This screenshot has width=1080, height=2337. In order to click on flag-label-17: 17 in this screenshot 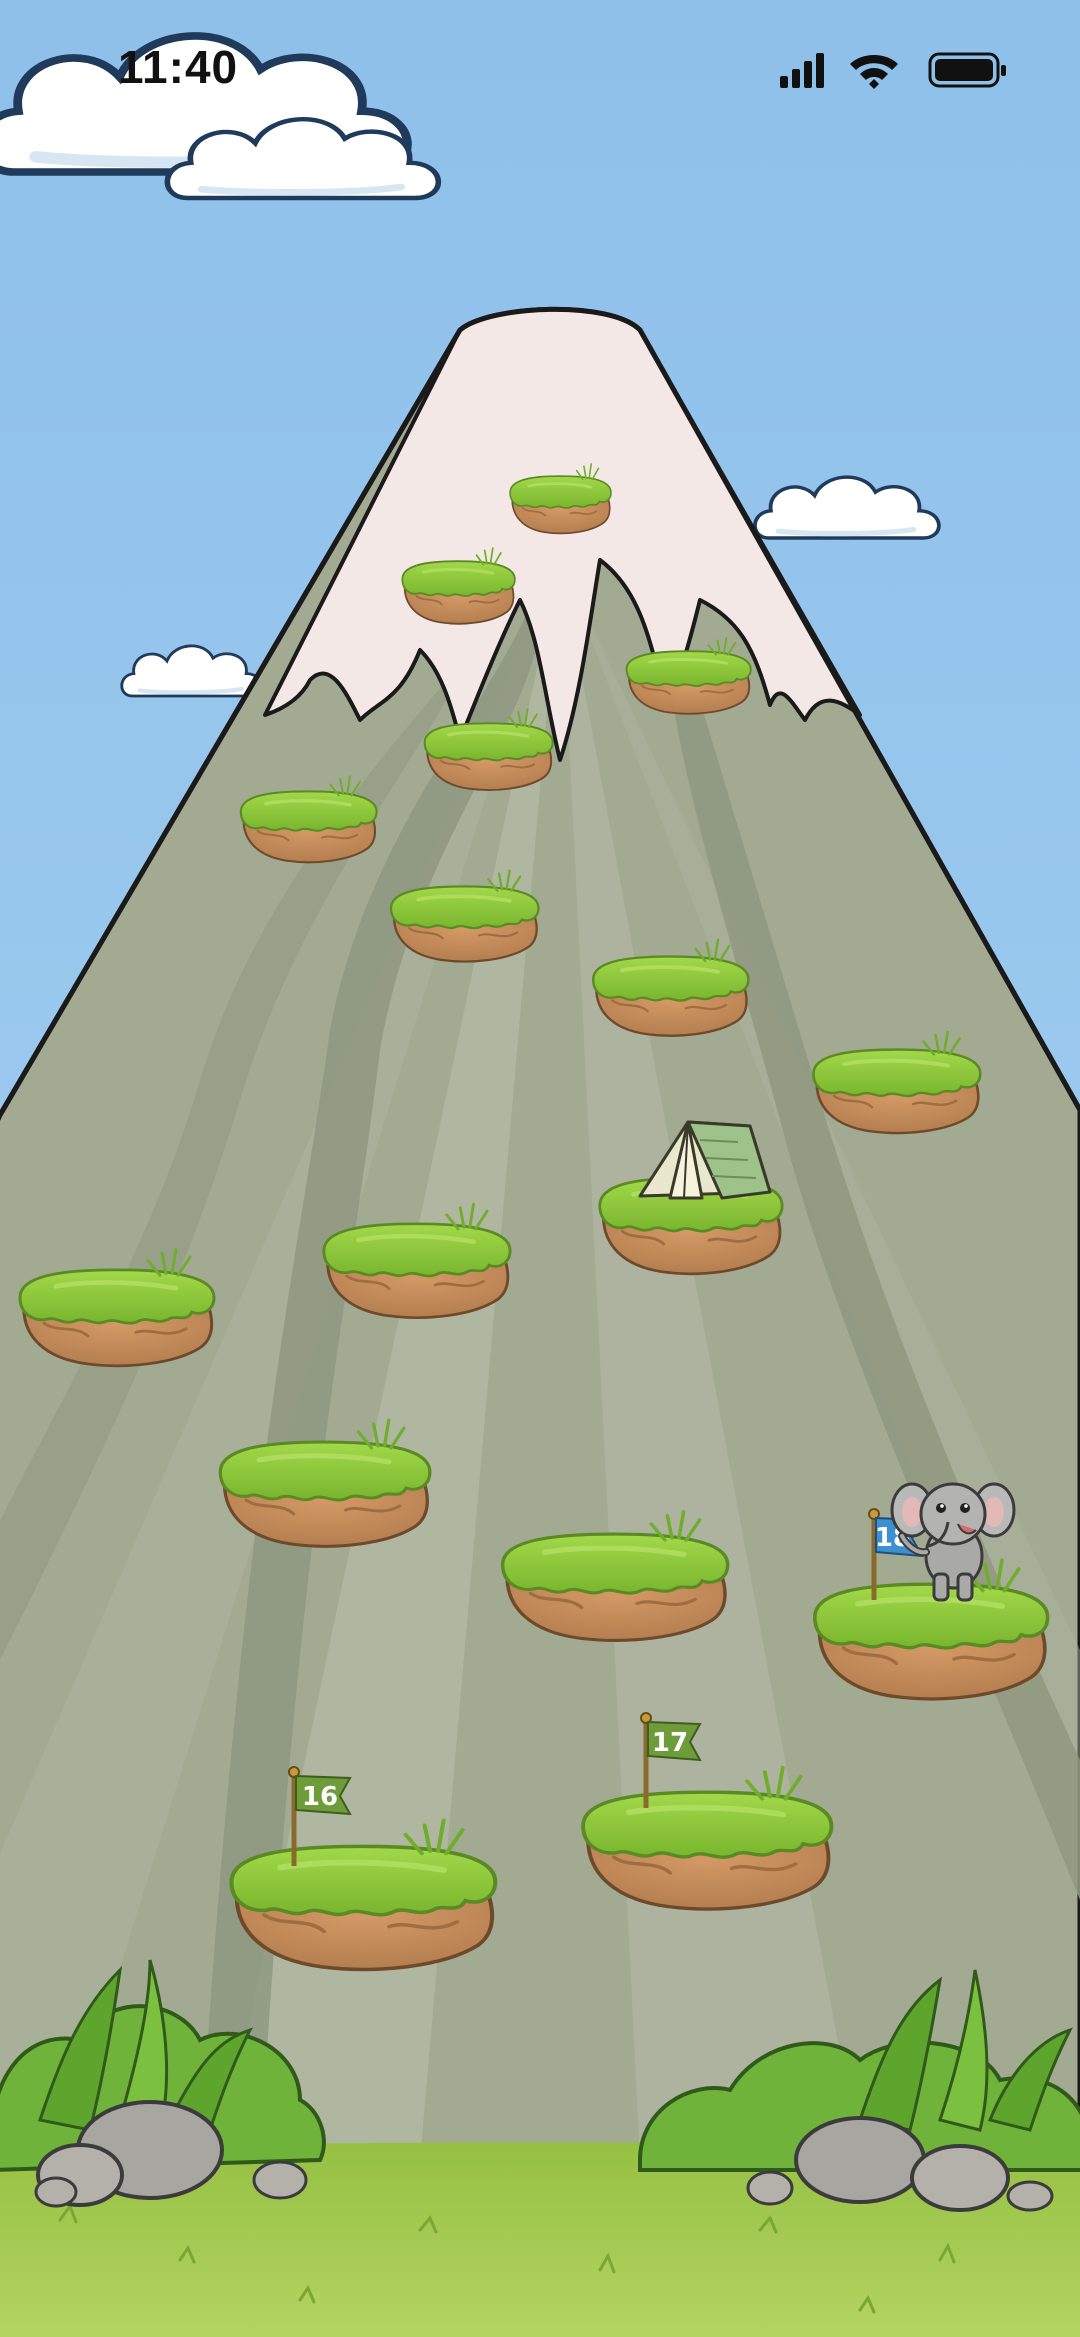, I will do `click(670, 1743)`.